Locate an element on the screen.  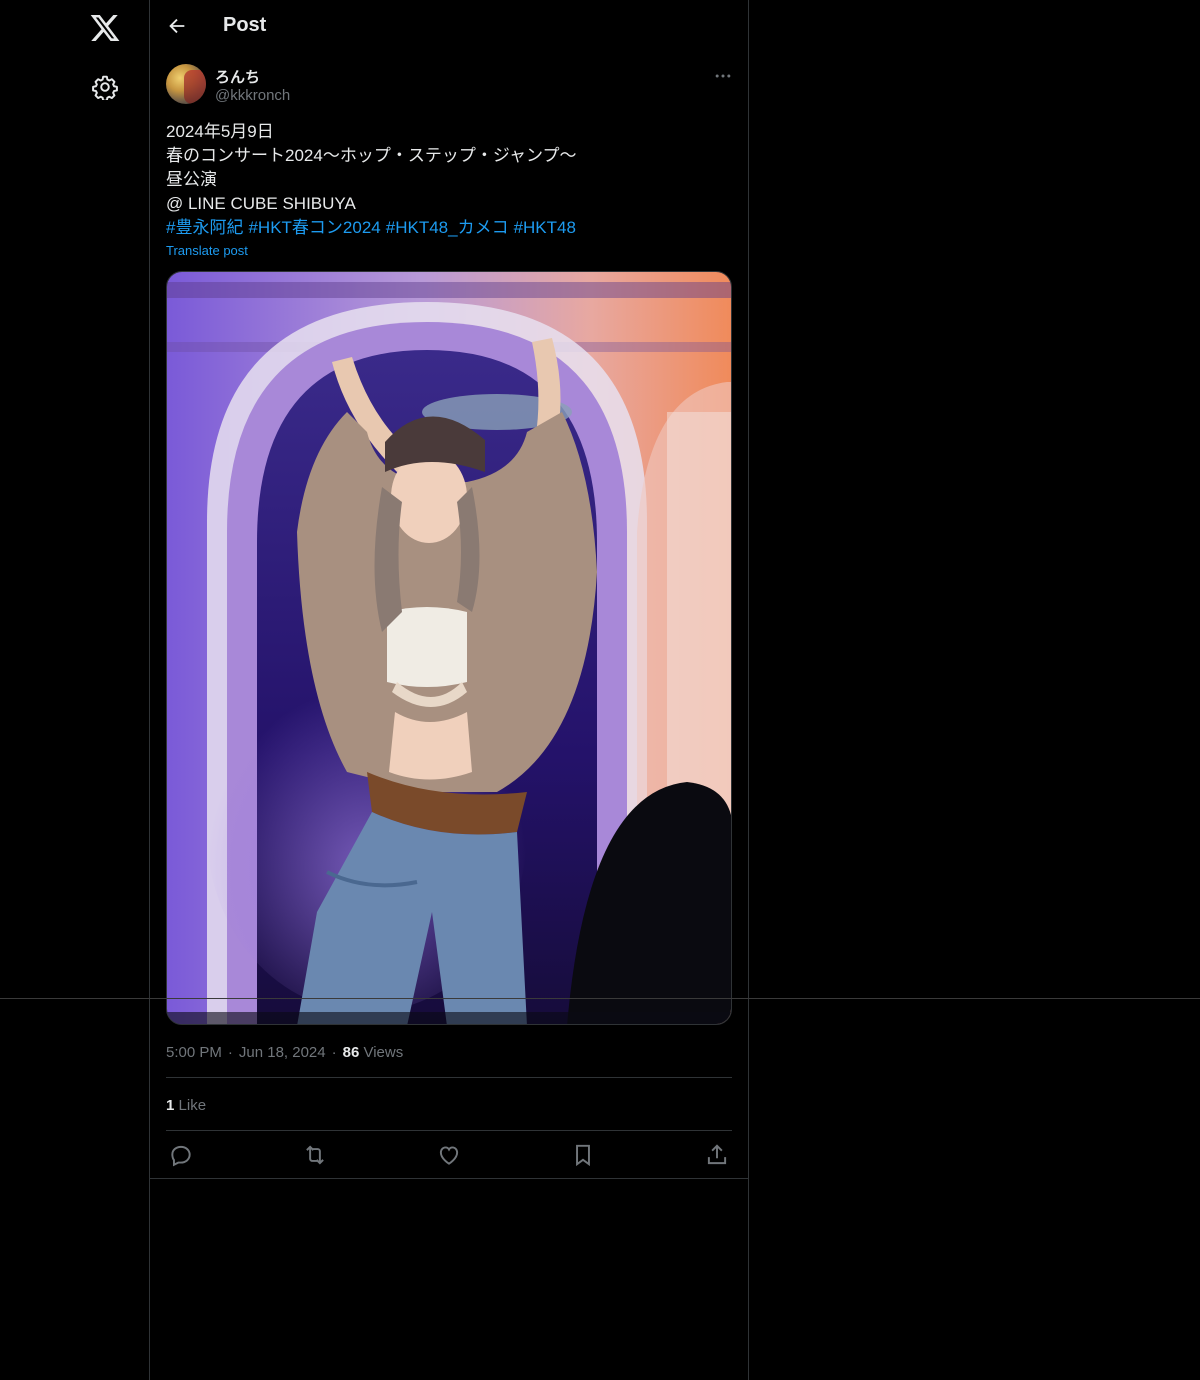
page-header: Post is located at coordinates (449, 27).